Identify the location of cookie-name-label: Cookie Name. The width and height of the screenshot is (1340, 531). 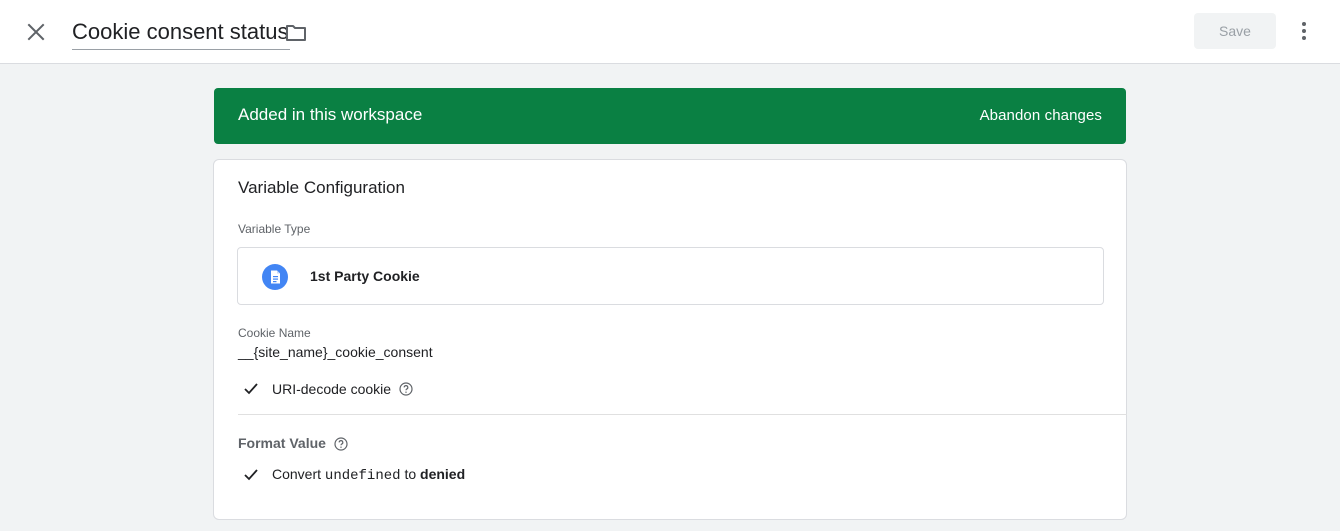
(274, 333).